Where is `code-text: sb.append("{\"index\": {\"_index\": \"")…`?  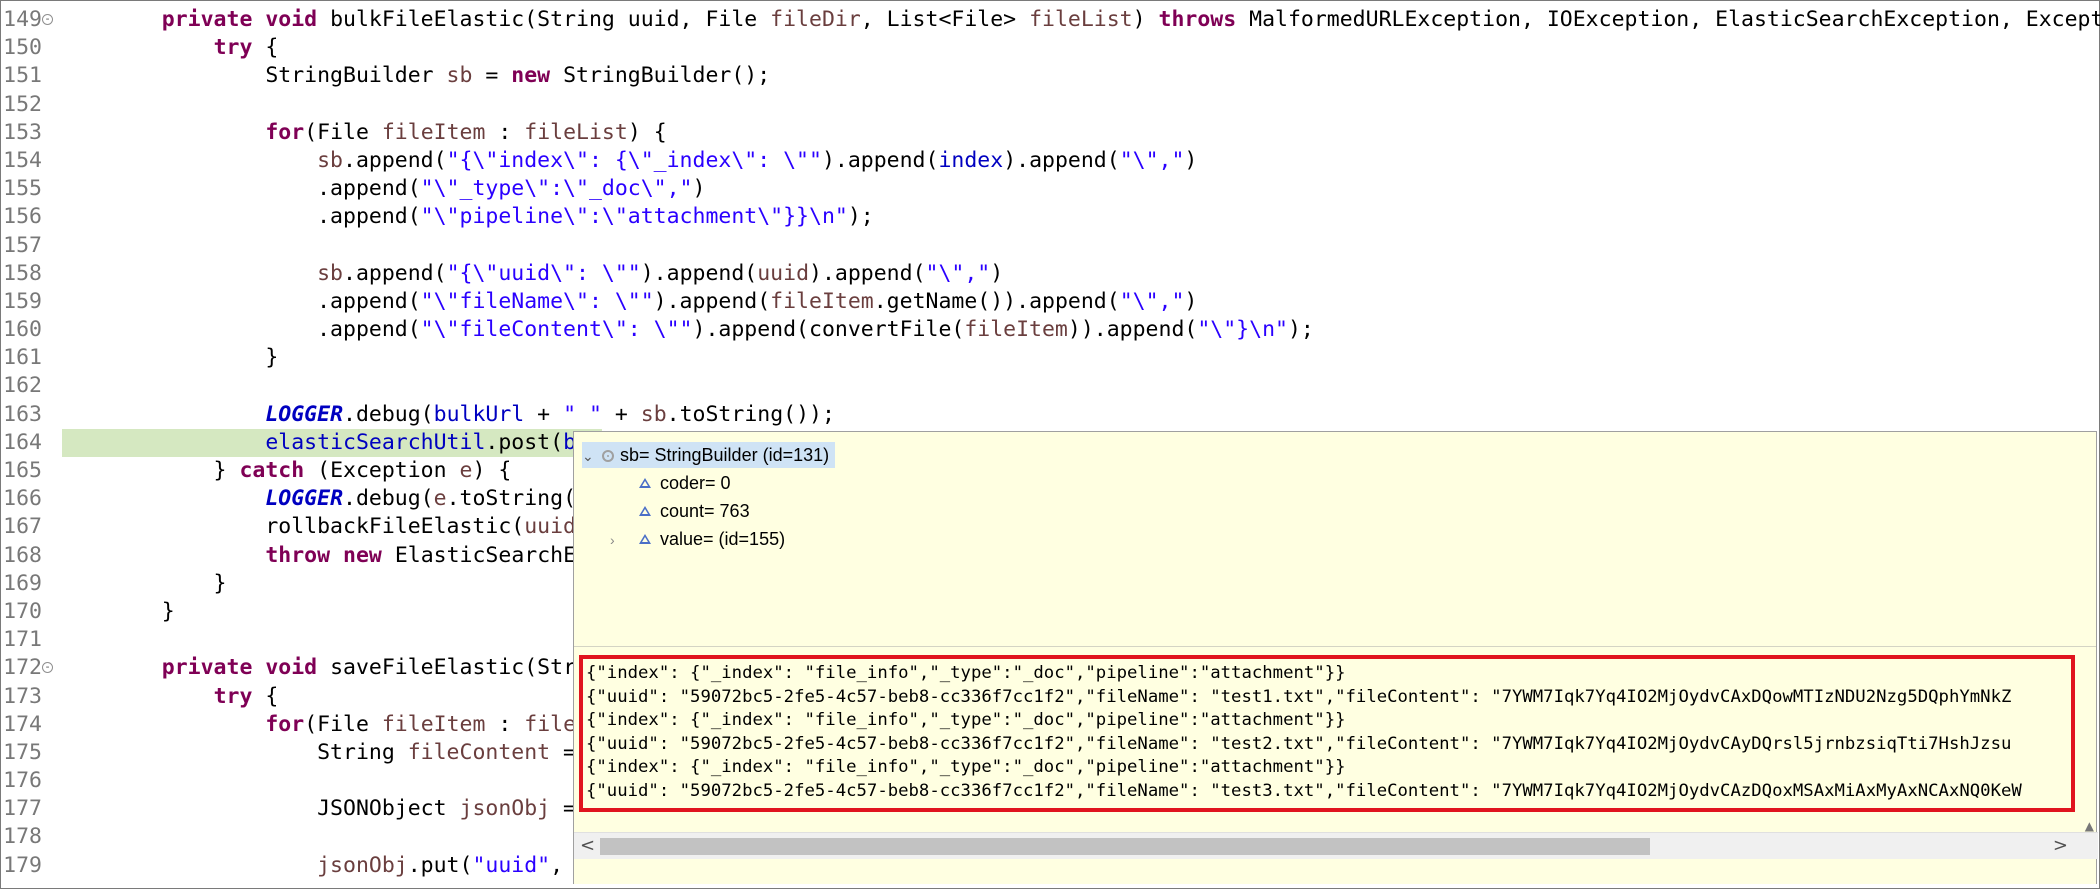
code-text: sb.append("{\"index\": {\"_index\": \"")… is located at coordinates (653, 161).